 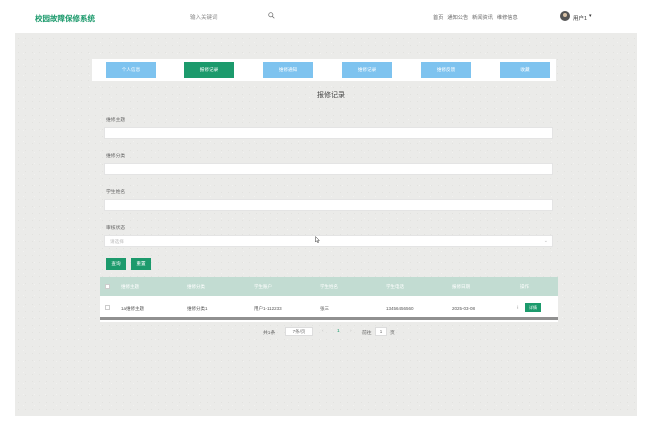 I want to click on search-button: 查询, so click(x=116, y=264).